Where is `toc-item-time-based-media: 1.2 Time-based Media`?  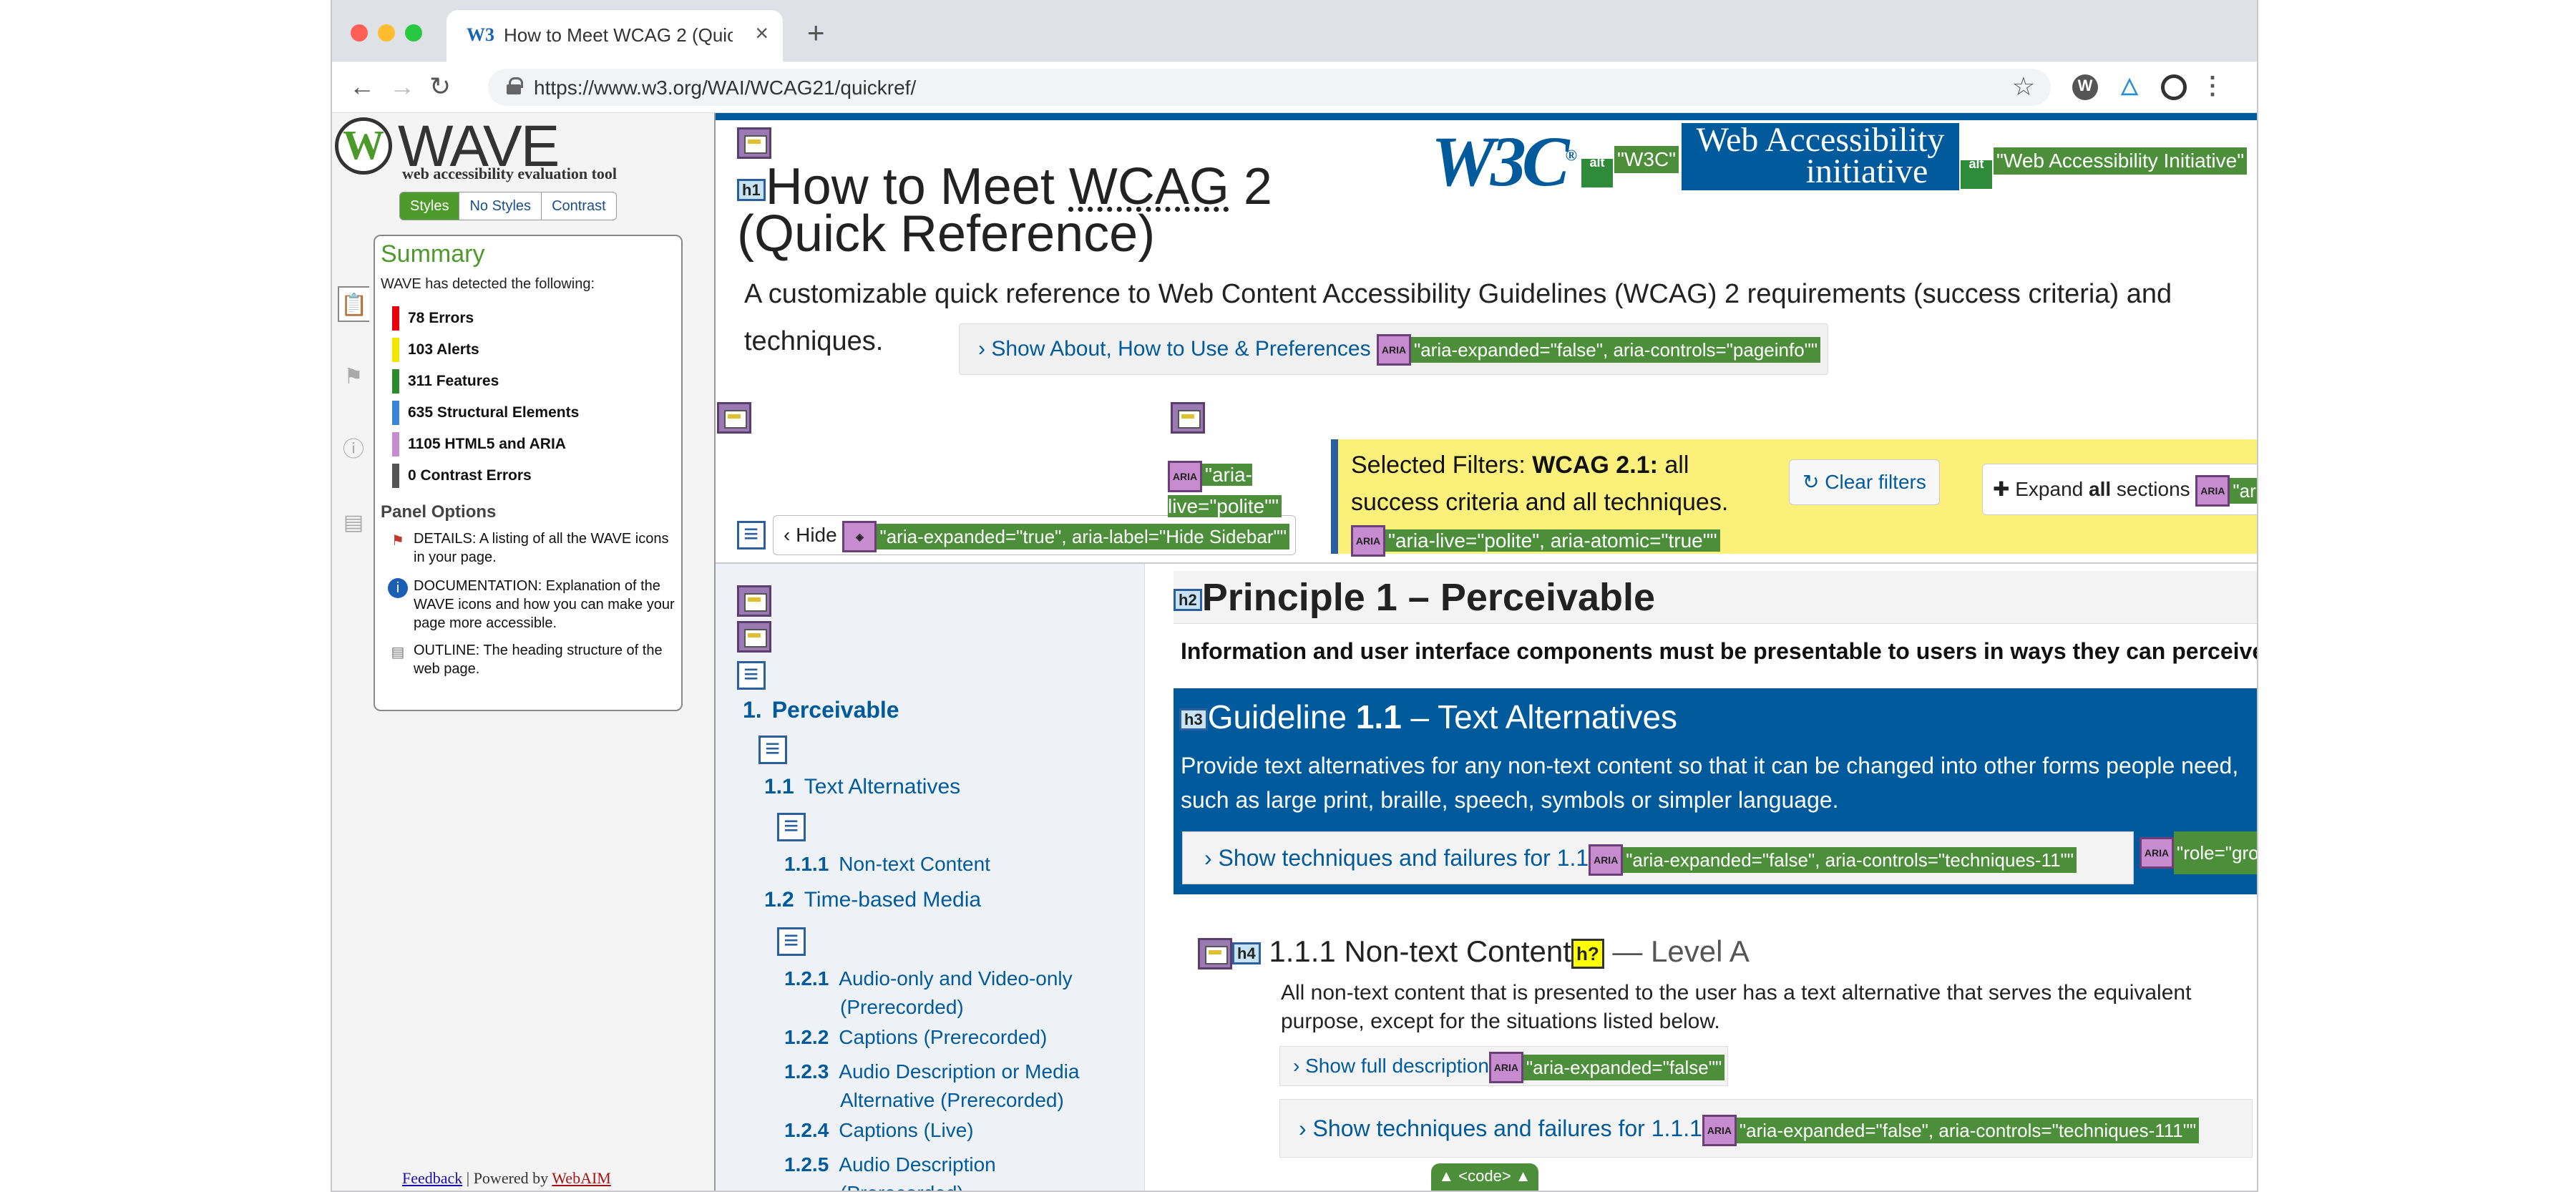 toc-item-time-based-media: 1.2 Time-based Media is located at coordinates (872, 900).